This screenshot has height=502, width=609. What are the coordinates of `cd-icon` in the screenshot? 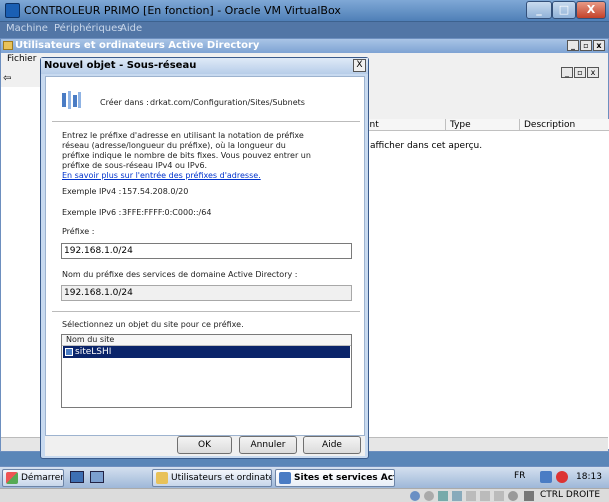 It's located at (429, 496).